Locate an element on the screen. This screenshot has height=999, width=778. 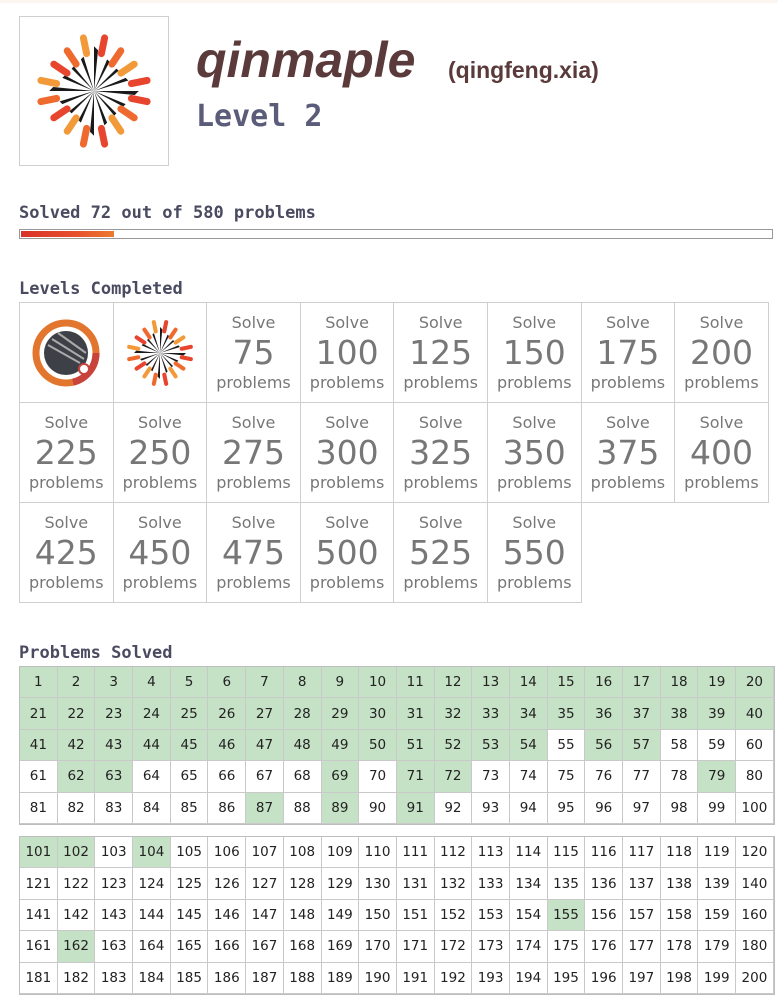
problem-cell: 161 is located at coordinates (39, 947).